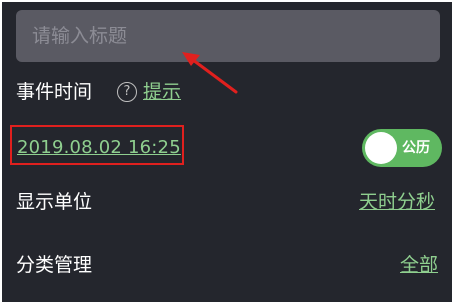 Image resolution: width=454 pixels, height=304 pixels. Describe the element at coordinates (54, 92) in the screenshot. I see `event-time-label: 事件时间` at that location.